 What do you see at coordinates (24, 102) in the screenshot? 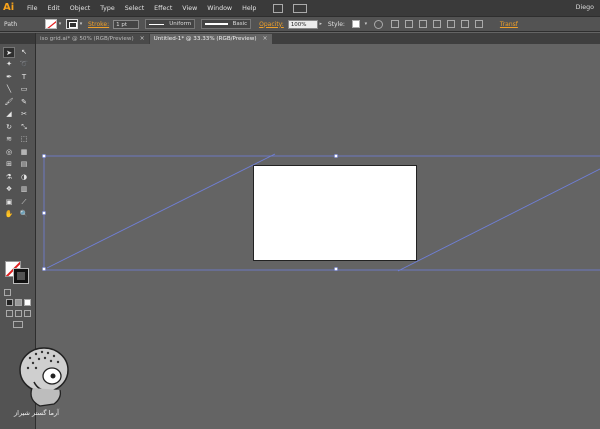
I see `pencil-tool-icon: ✎` at bounding box center [24, 102].